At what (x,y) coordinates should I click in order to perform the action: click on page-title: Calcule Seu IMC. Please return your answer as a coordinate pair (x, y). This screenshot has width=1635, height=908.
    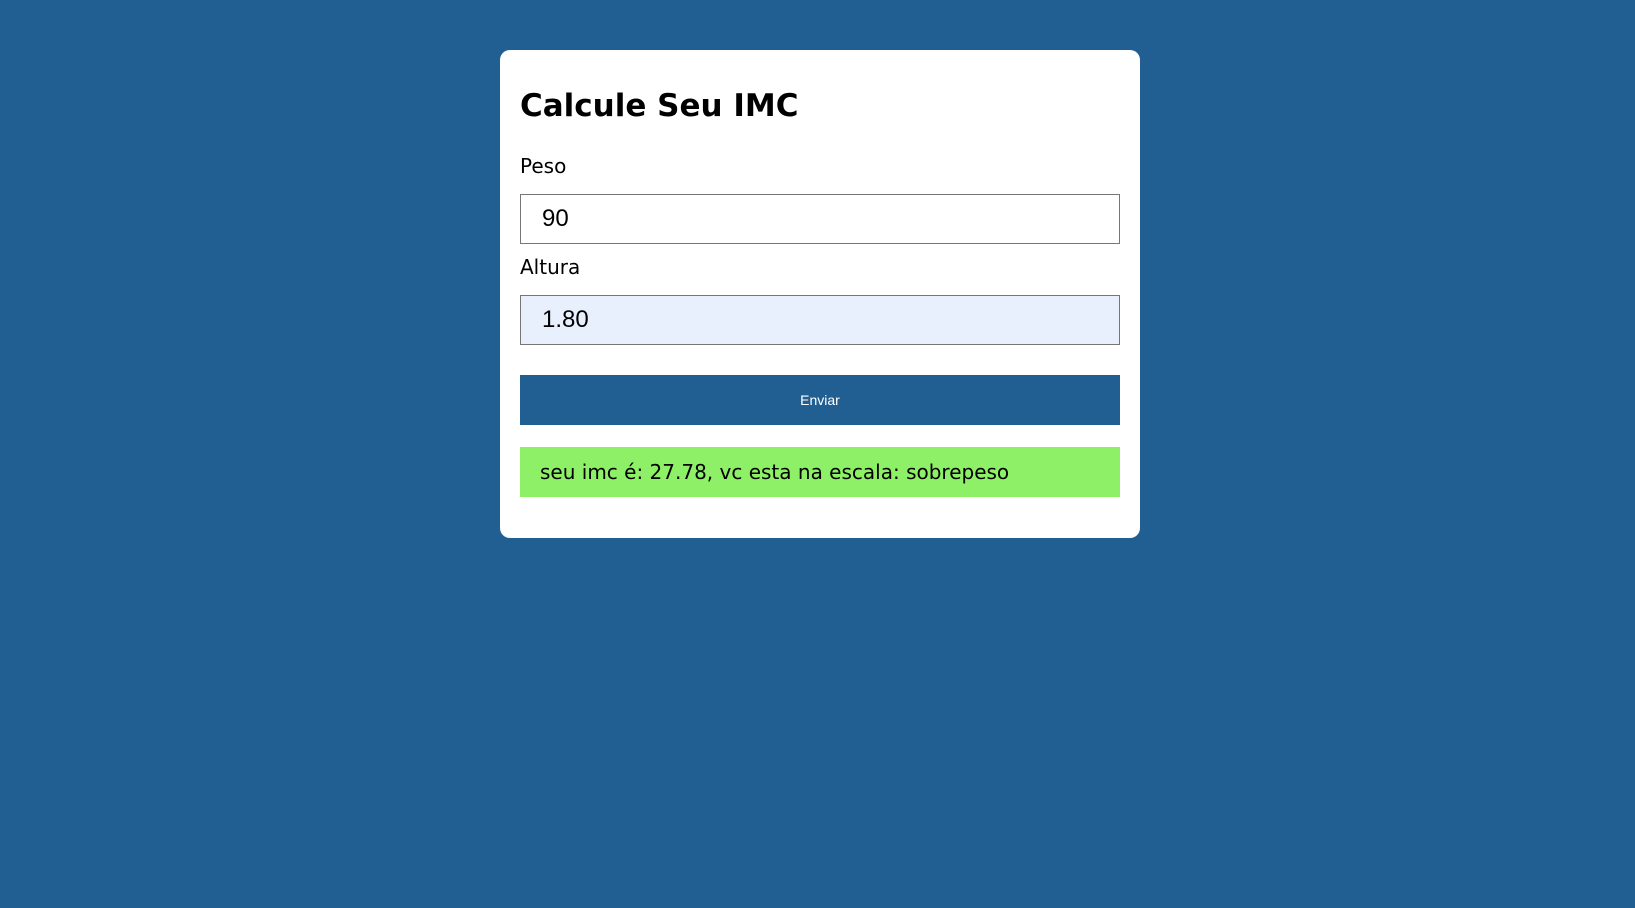
    Looking at the image, I should click on (659, 106).